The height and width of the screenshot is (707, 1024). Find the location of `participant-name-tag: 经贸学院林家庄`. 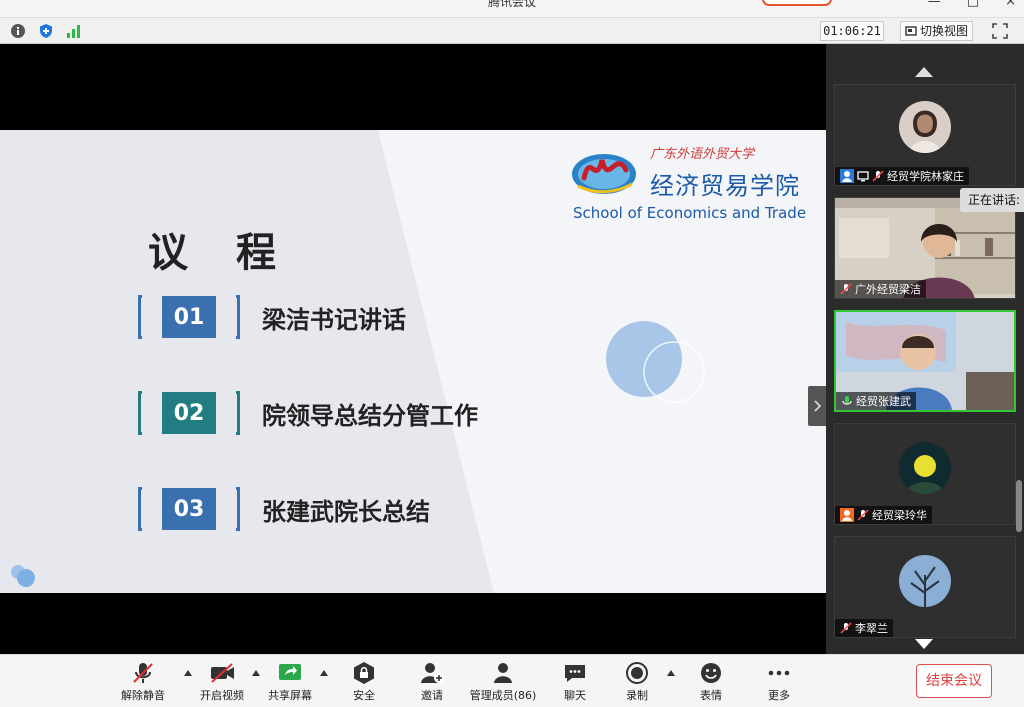

participant-name-tag: 经贸学院林家庄 is located at coordinates (902, 176).